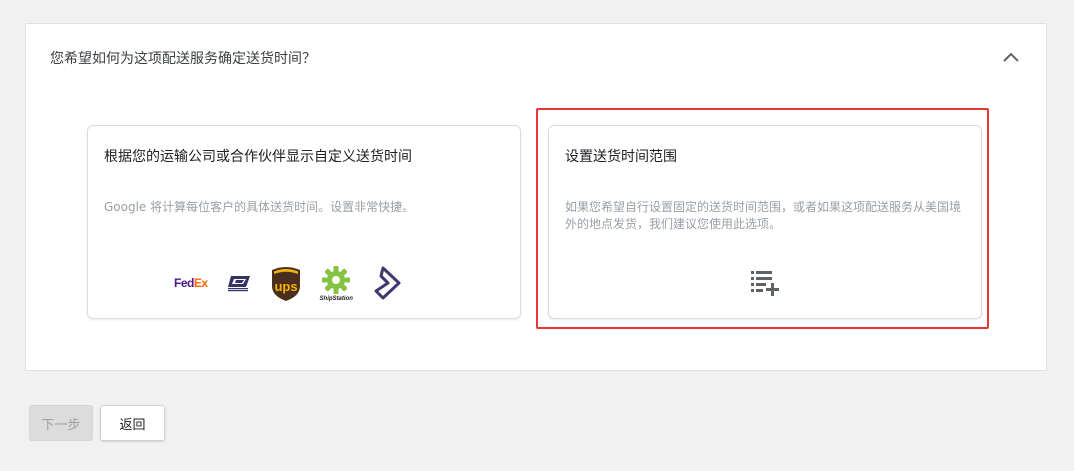 Image resolution: width=1074 pixels, height=471 pixels. Describe the element at coordinates (765, 283) in the screenshot. I see `playlist-add-icon` at that location.